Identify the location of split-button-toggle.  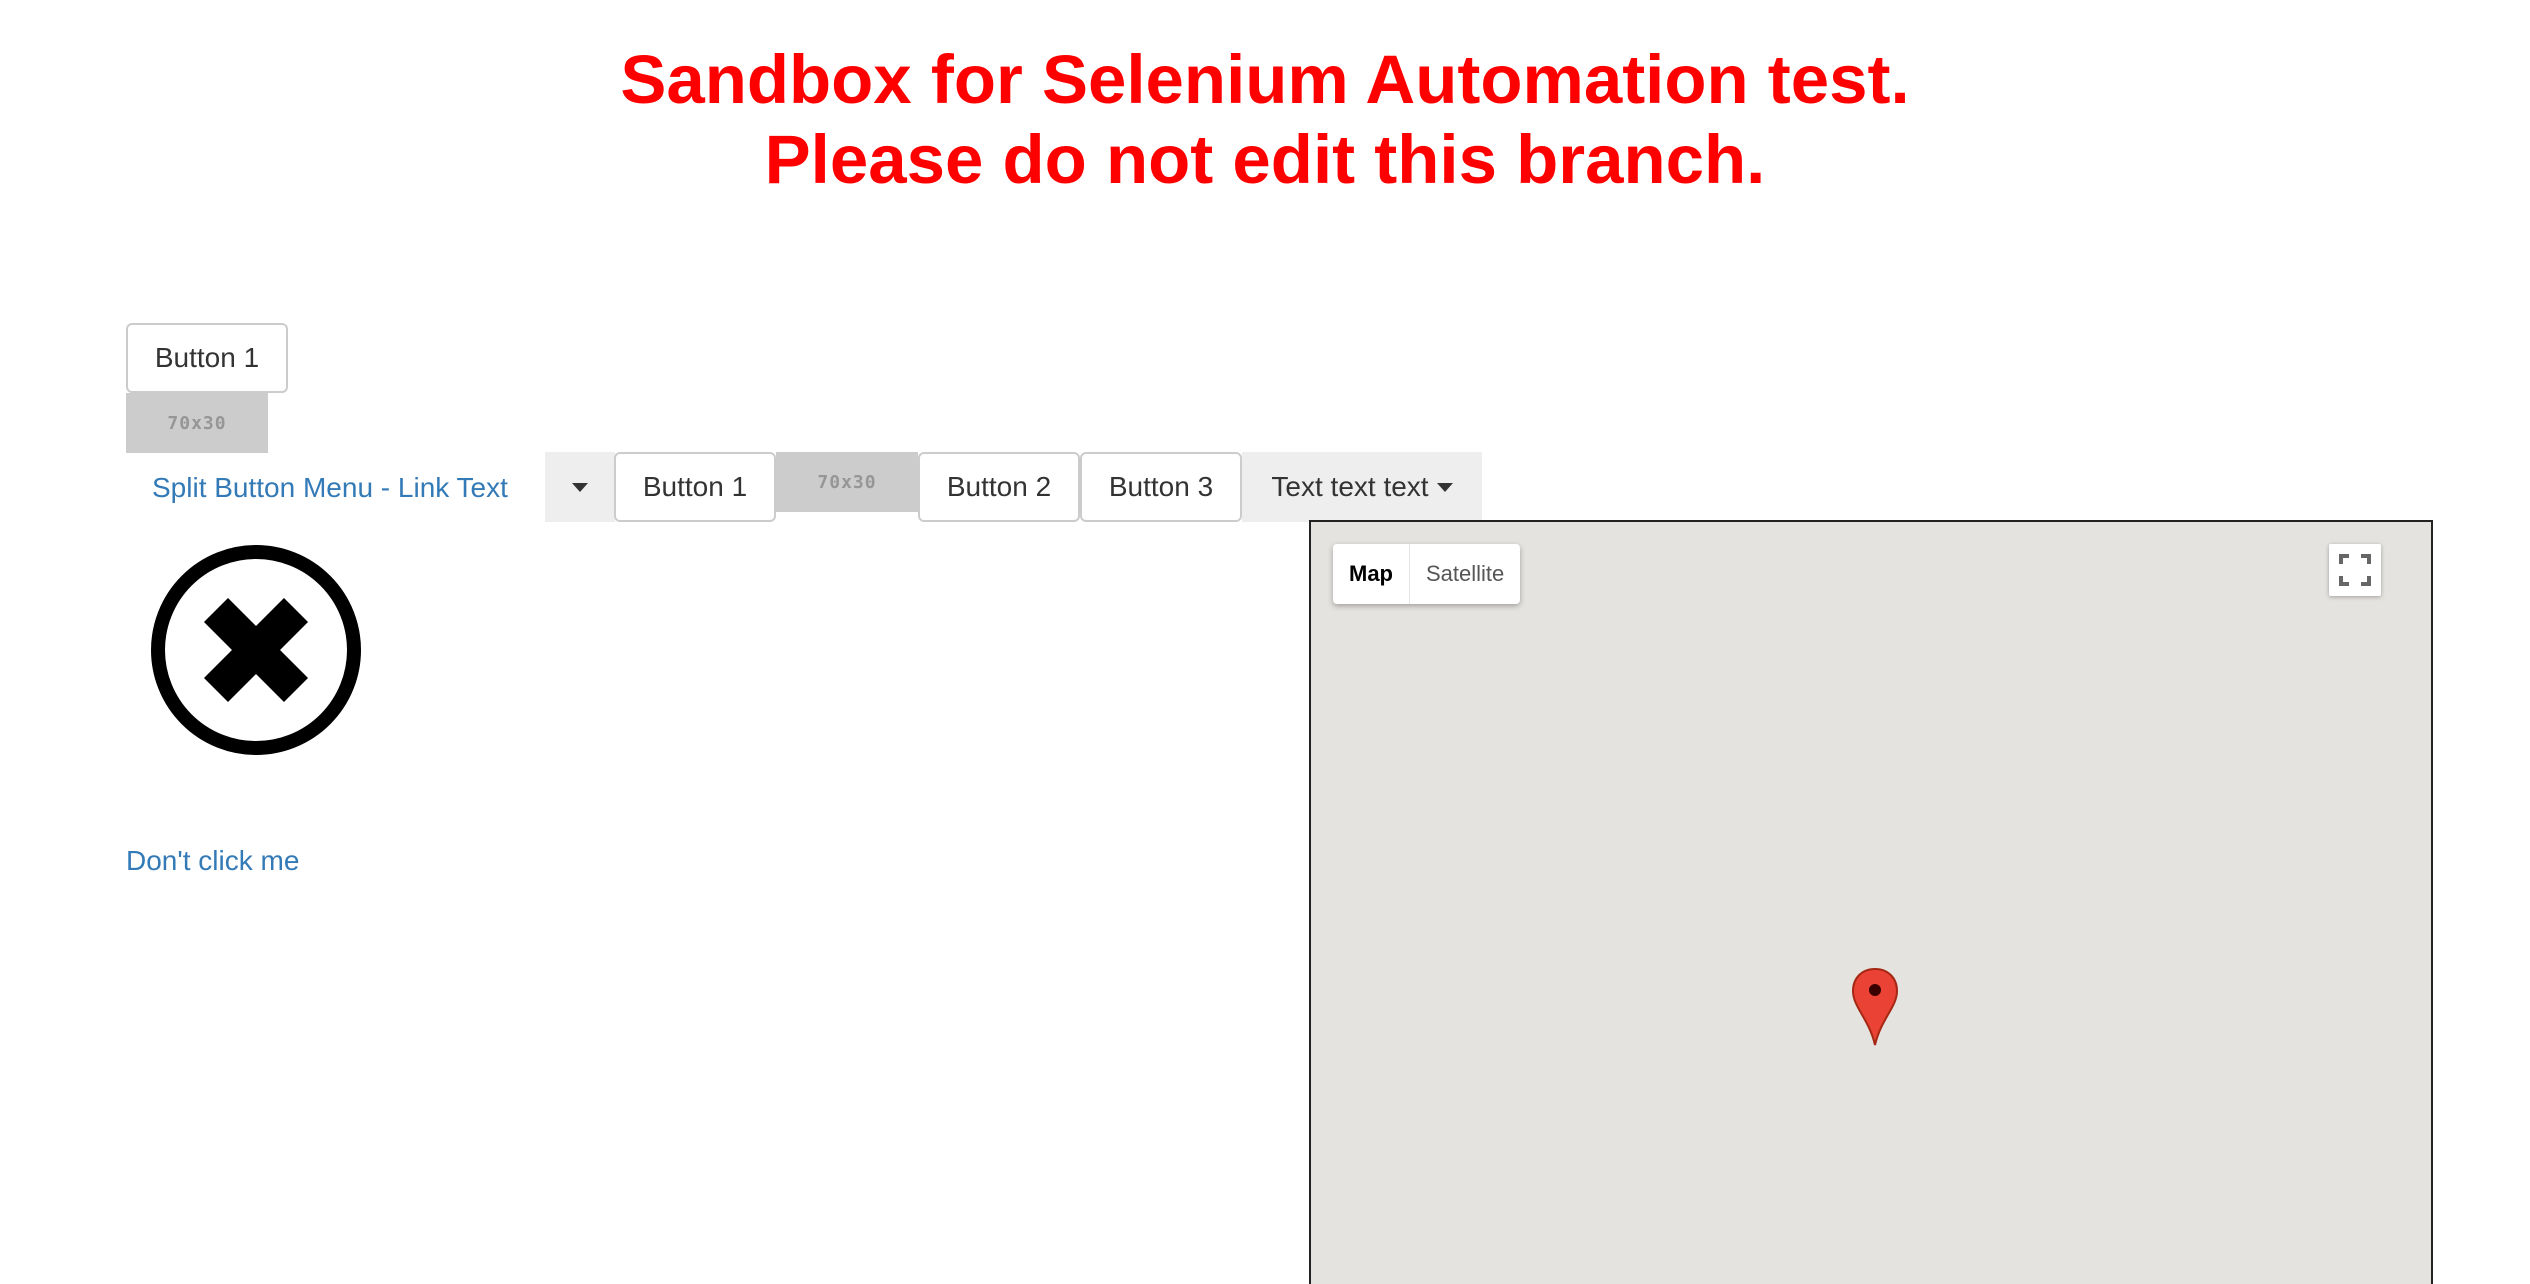
(580, 487).